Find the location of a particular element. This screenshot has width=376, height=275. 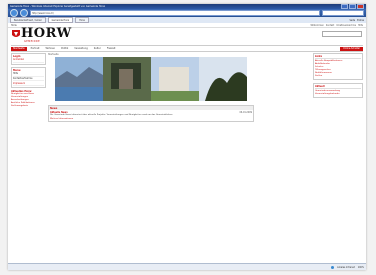

login-box: Login Anmelden is located at coordinates (28, 59).